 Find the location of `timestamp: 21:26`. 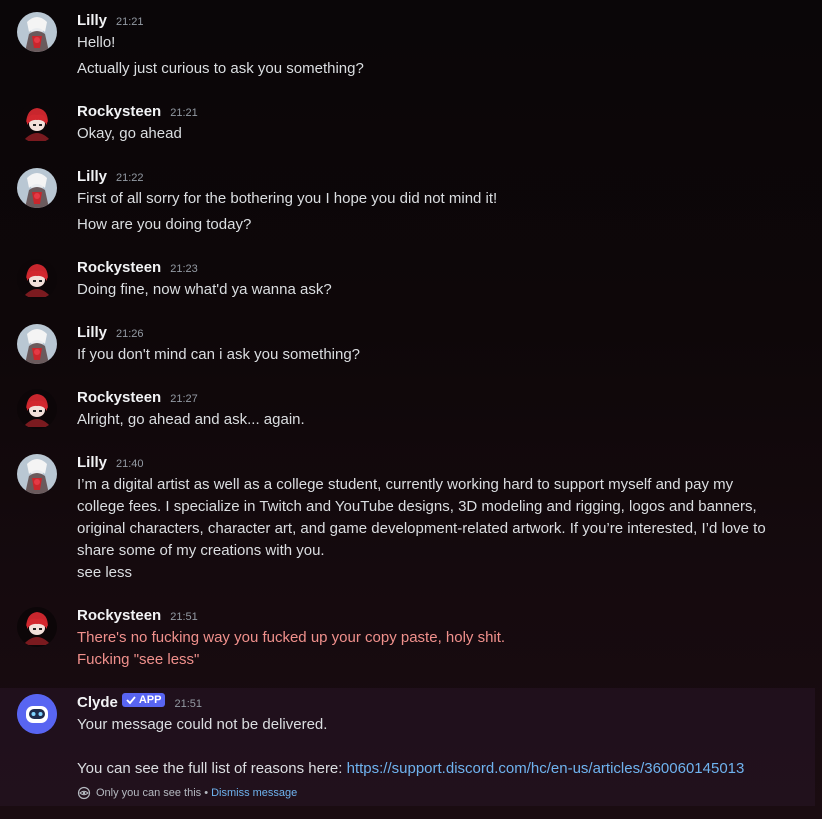

timestamp: 21:26 is located at coordinates (130, 334).